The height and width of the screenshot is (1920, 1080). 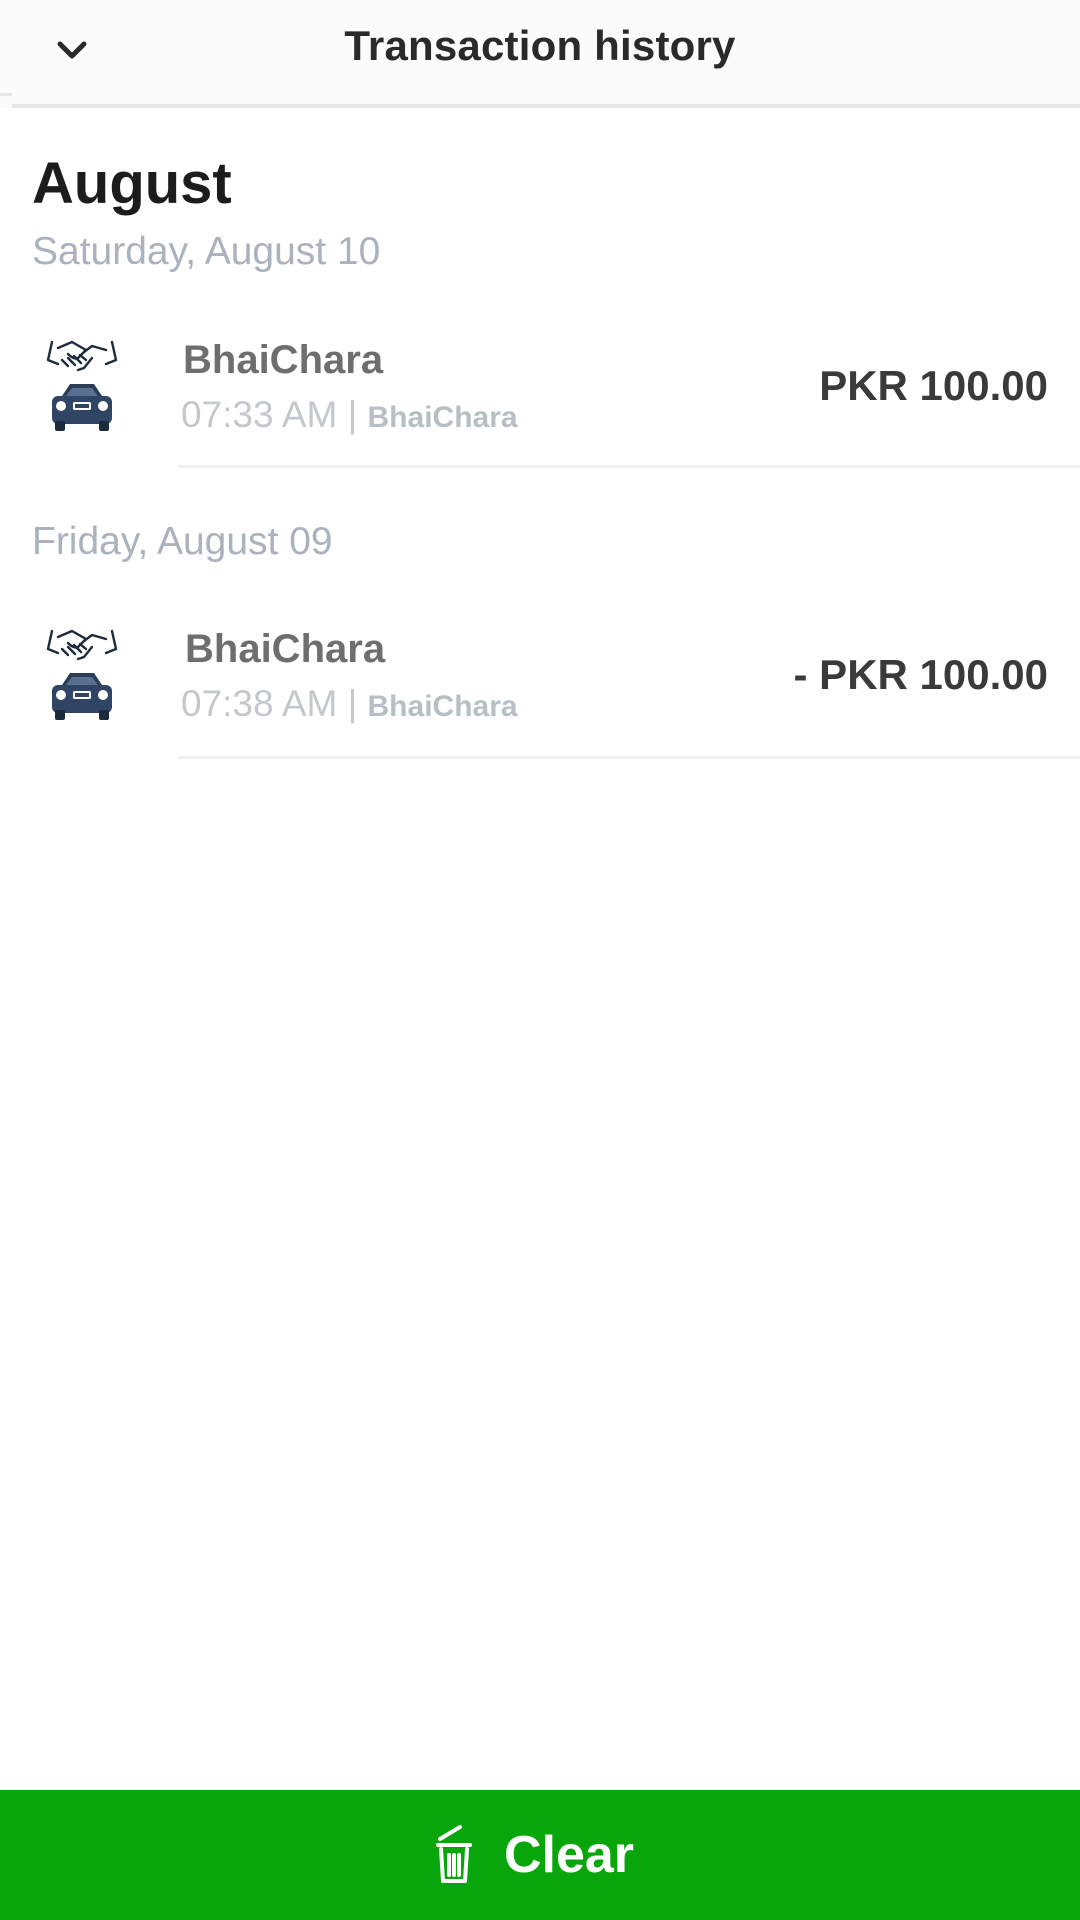 What do you see at coordinates (206, 251) in the screenshot?
I see `day-label: Saturday, August 10` at bounding box center [206, 251].